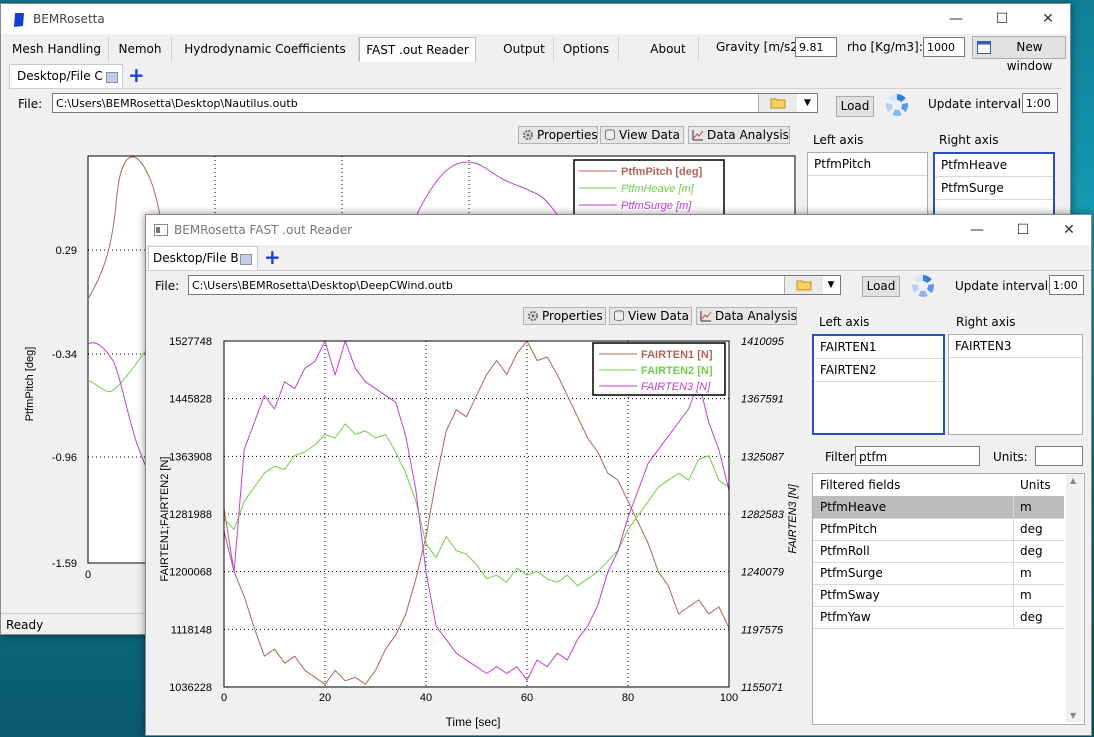 This screenshot has width=1094, height=737. I want to click on gravity-input: 9.81, so click(816, 47).